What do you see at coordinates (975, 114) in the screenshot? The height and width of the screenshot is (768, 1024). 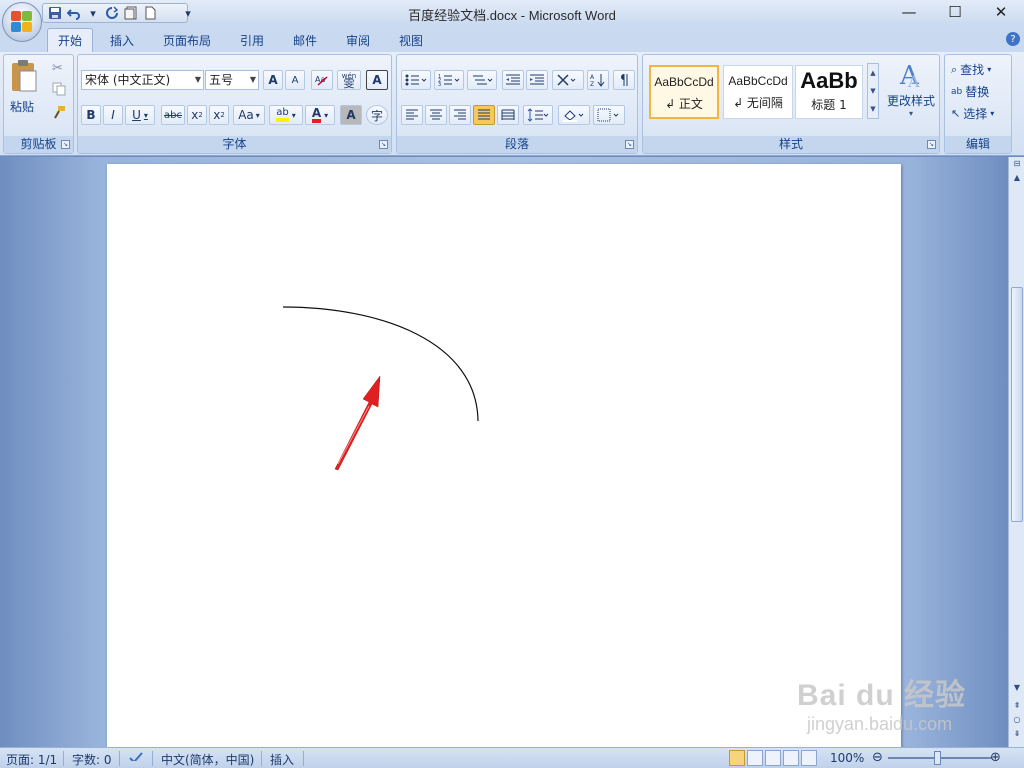 I see `select-label: 选择` at bounding box center [975, 114].